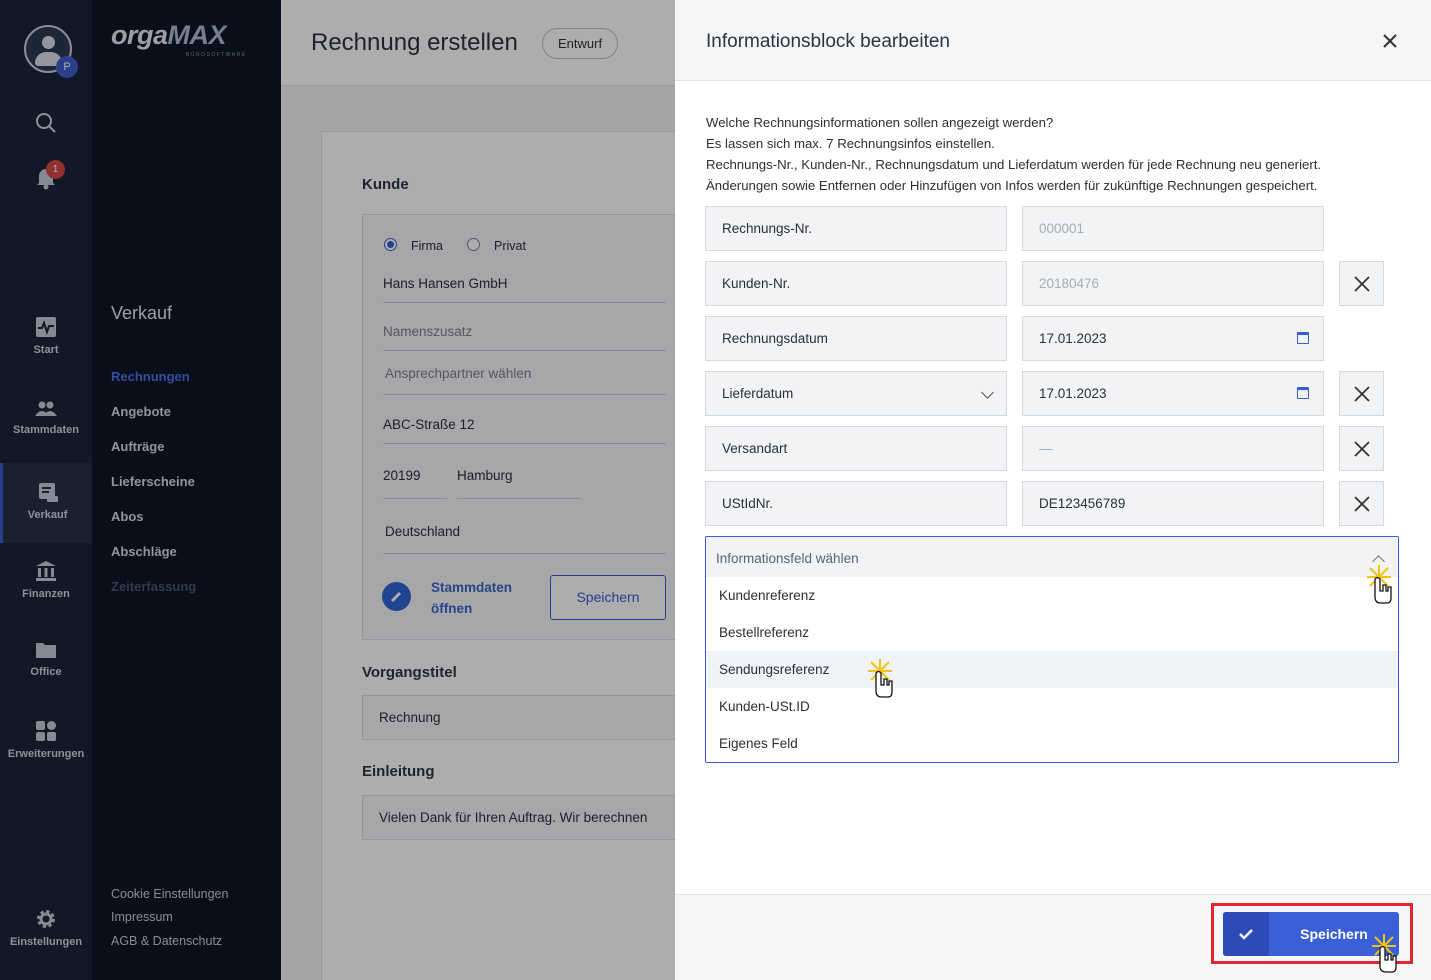  What do you see at coordinates (1052, 632) in the screenshot?
I see `dropdown-option: Bestellreferenz` at bounding box center [1052, 632].